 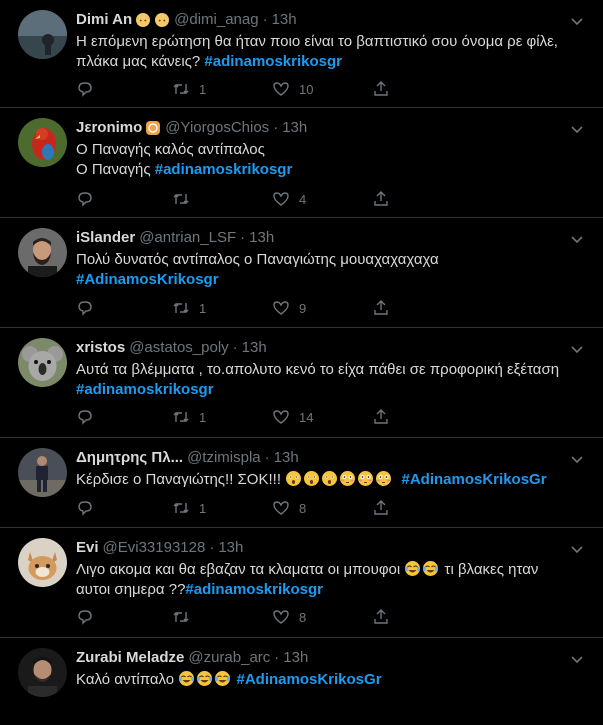 I want to click on tweet-actions: 4, so click(x=236, y=200).